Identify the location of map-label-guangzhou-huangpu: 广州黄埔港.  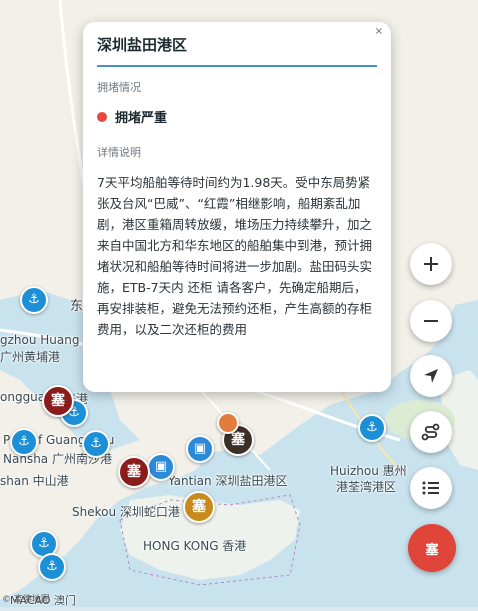
(30, 357).